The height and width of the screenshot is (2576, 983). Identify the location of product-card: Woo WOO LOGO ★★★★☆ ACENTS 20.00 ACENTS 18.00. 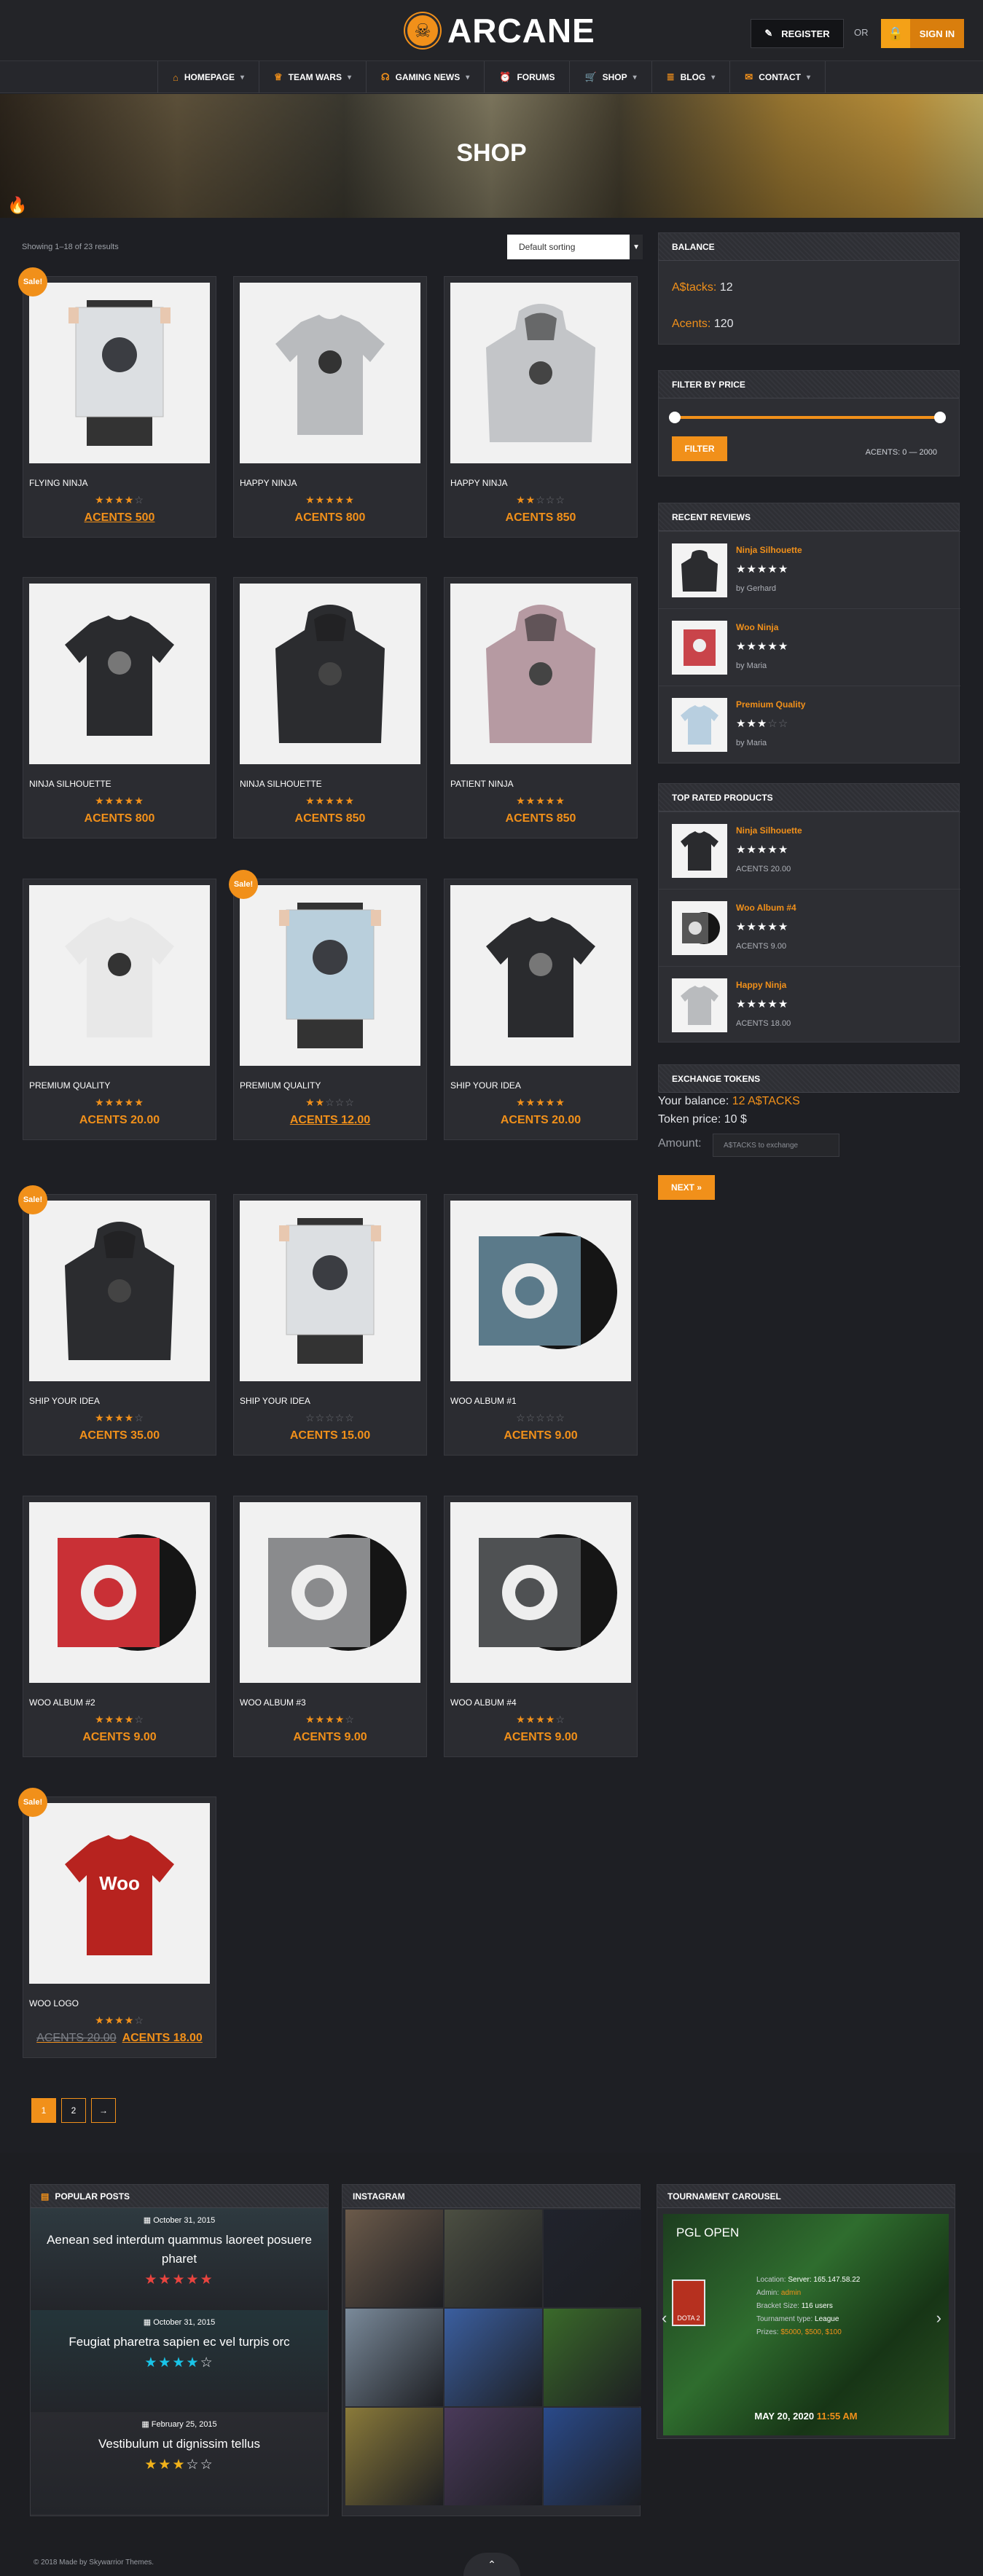
(119, 1927).